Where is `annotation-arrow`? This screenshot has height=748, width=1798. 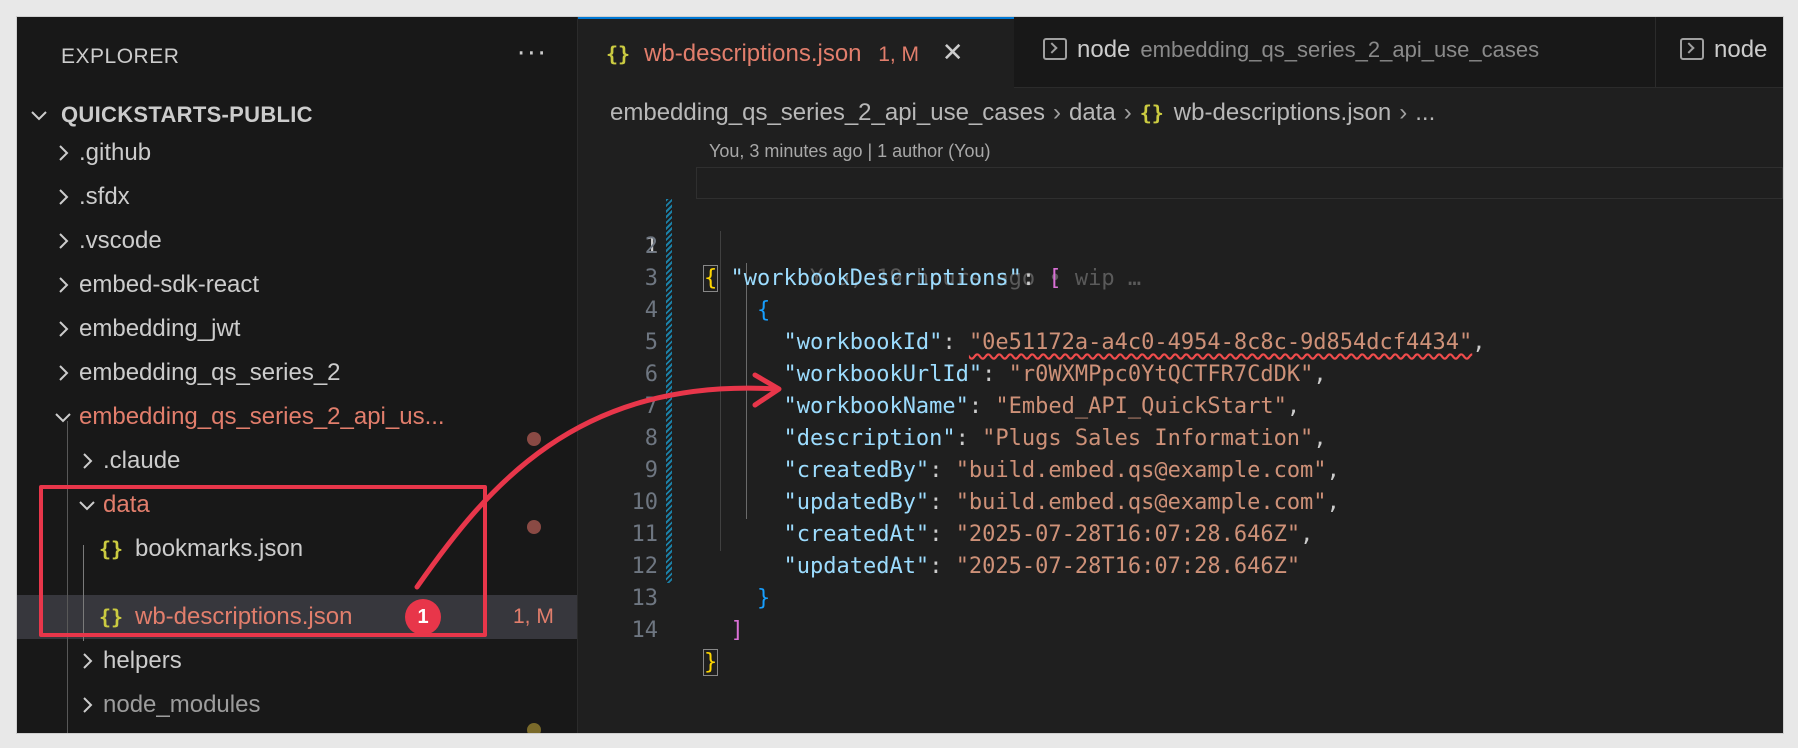
annotation-arrow is located at coordinates (598, 481).